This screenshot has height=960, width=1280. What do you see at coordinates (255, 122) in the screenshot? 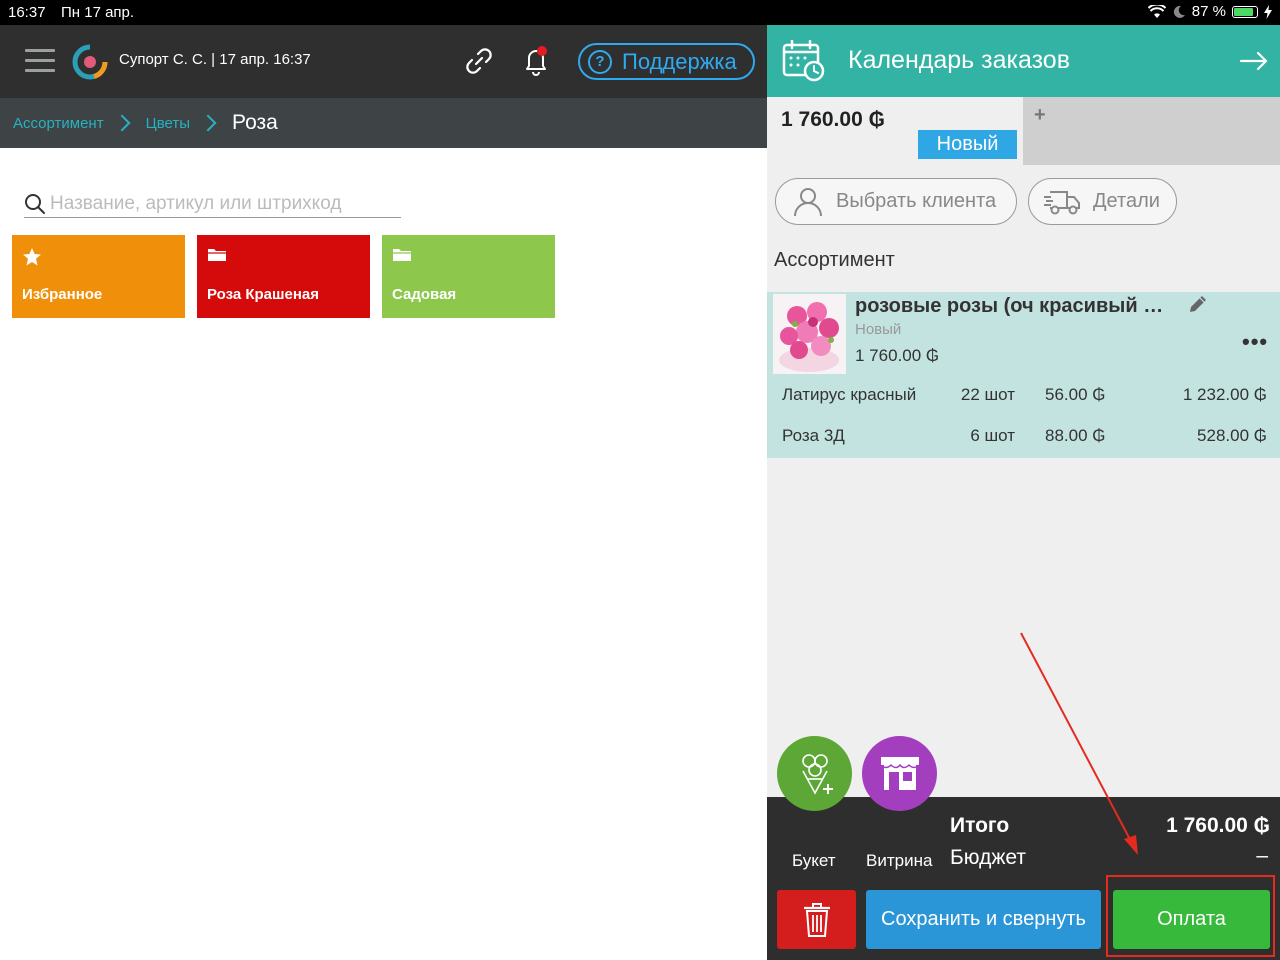
I see `breadcrumb-current: Роза` at bounding box center [255, 122].